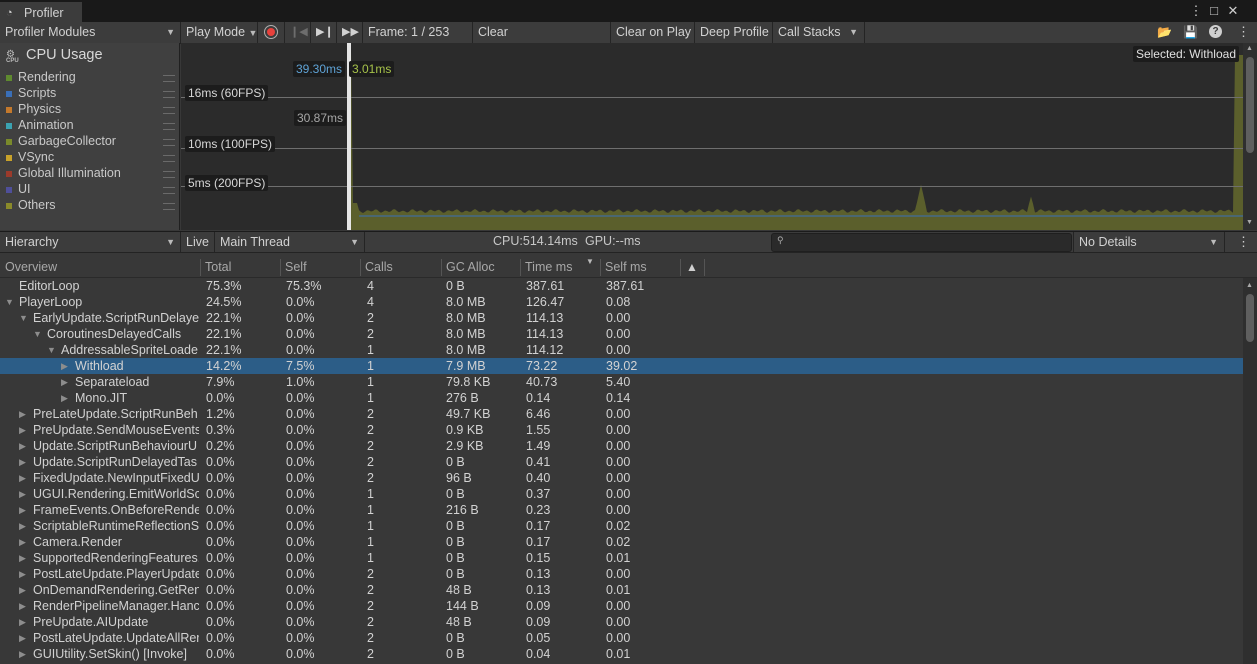 The image size is (1257, 664). I want to click on legend-item: Animation, so click(89, 126).